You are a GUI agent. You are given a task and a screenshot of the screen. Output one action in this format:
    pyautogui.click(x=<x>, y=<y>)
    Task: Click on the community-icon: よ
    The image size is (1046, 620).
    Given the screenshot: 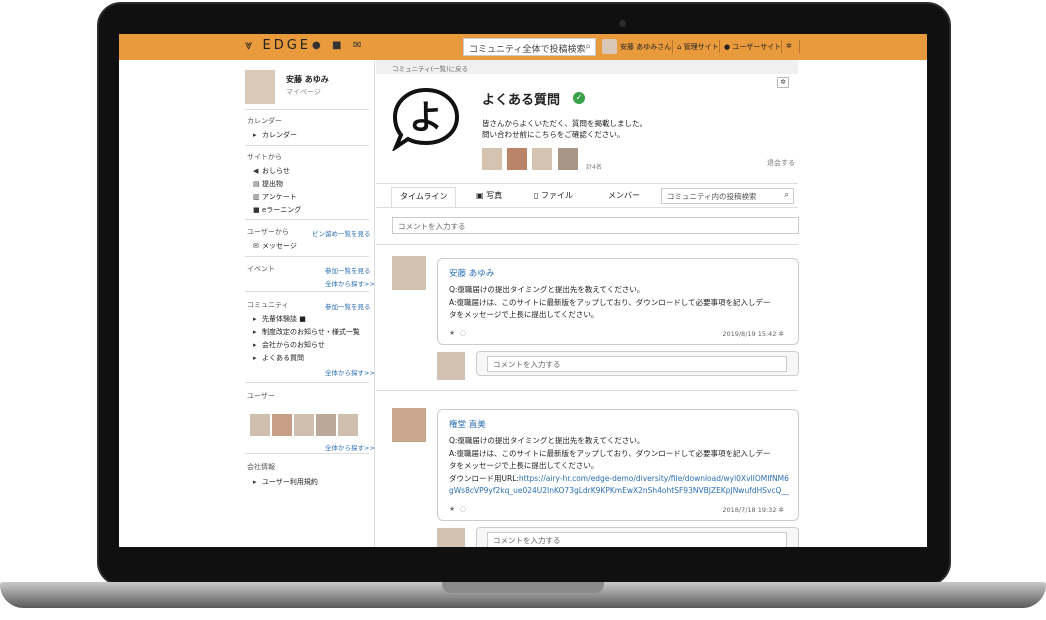 What is the action you would take?
    pyautogui.click(x=426, y=119)
    